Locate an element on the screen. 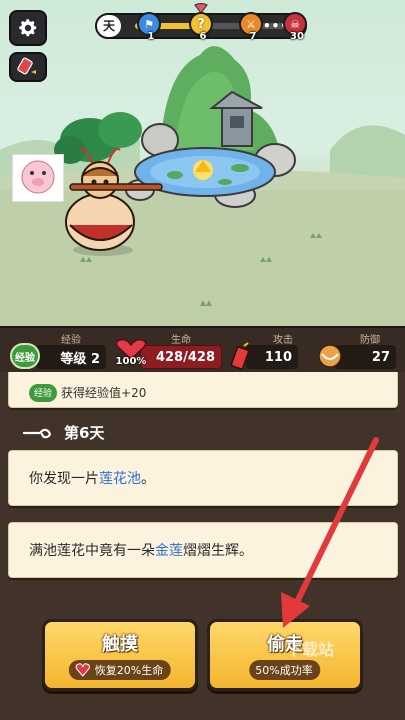  touch-button-effect: 恢复20%生命 is located at coordinates (120, 670).